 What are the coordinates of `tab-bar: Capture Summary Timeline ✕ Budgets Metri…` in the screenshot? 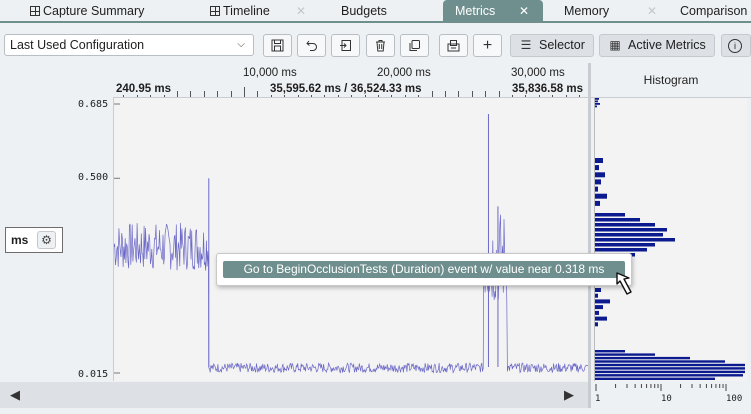 It's located at (375, 11).